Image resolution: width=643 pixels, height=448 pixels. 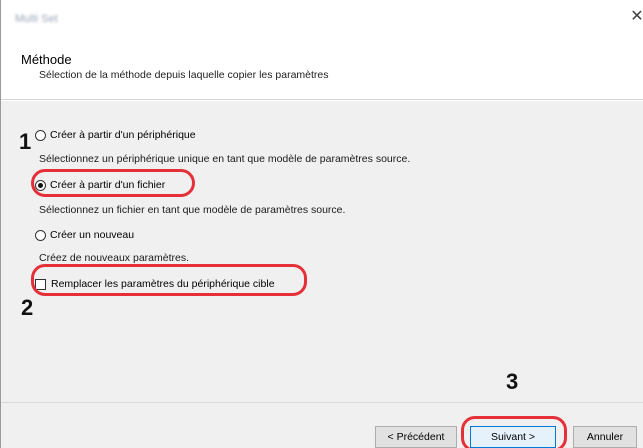 I want to click on radio-option-file: Créer à partir d'un fichier, so click(x=100, y=185).